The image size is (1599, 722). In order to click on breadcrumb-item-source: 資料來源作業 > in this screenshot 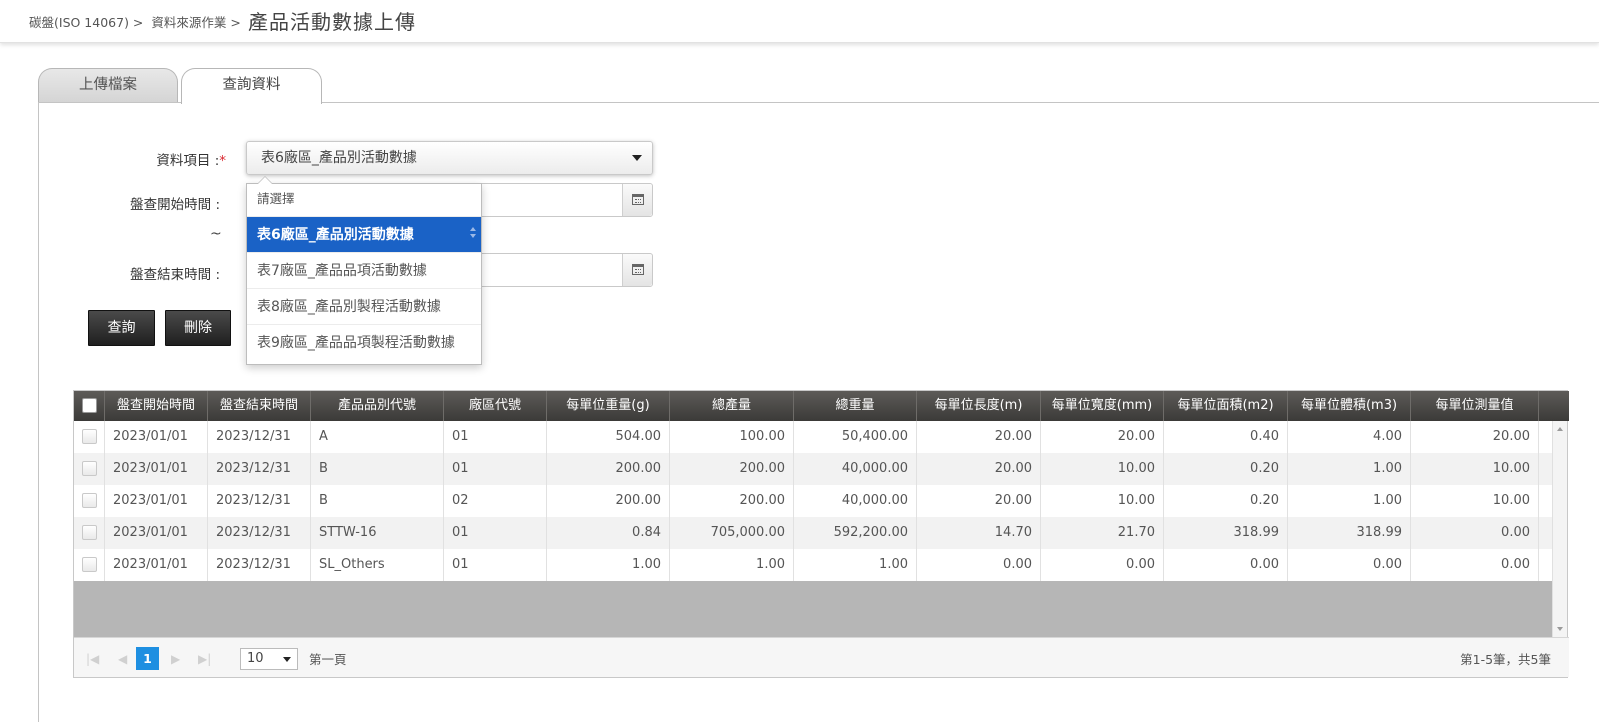, I will do `click(195, 22)`.